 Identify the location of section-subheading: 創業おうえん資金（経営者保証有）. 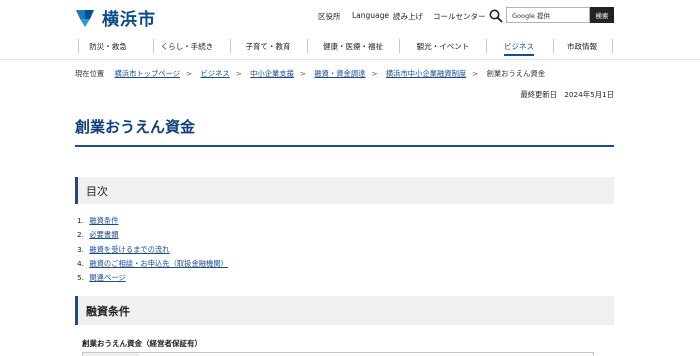
(142, 343).